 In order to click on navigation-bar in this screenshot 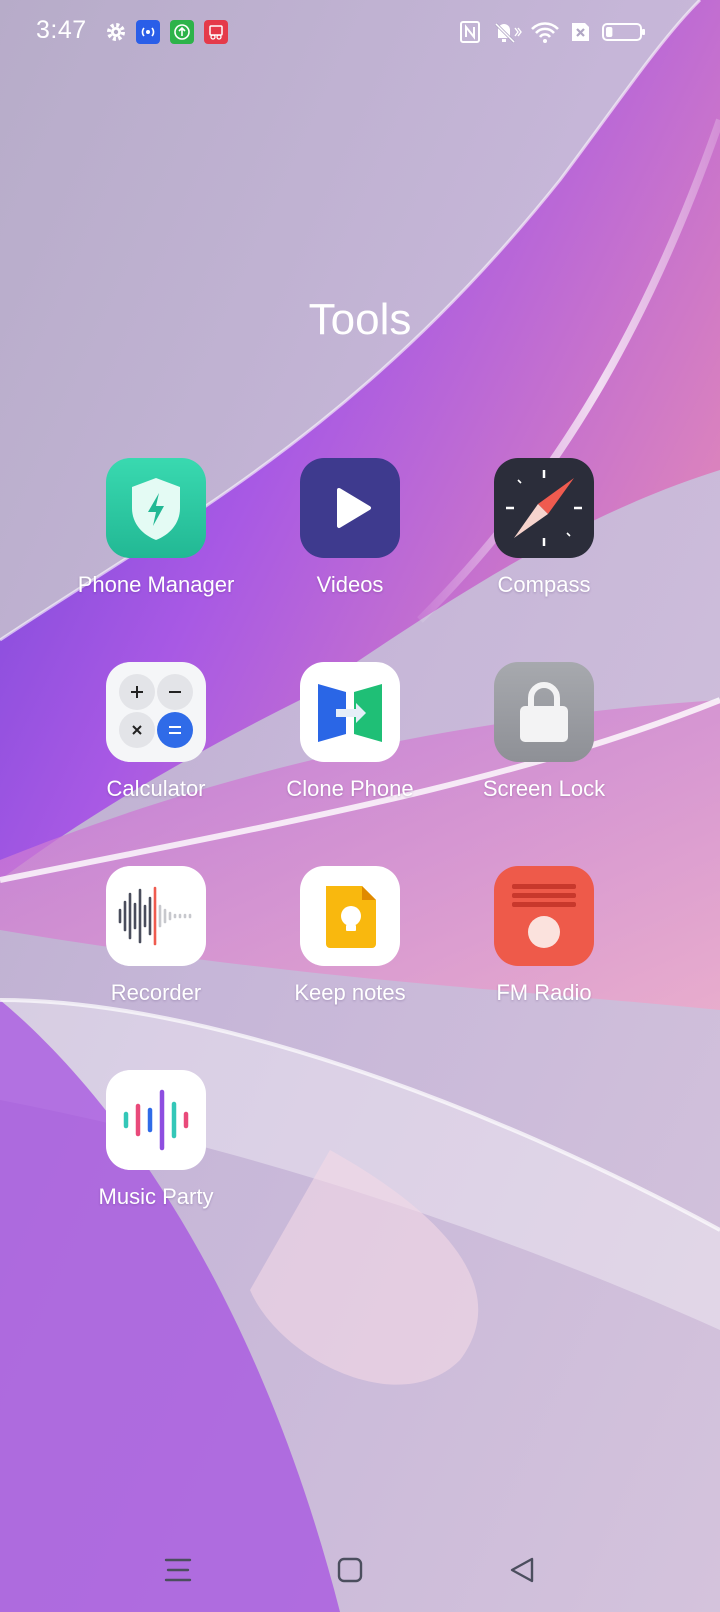, I will do `click(360, 1570)`.